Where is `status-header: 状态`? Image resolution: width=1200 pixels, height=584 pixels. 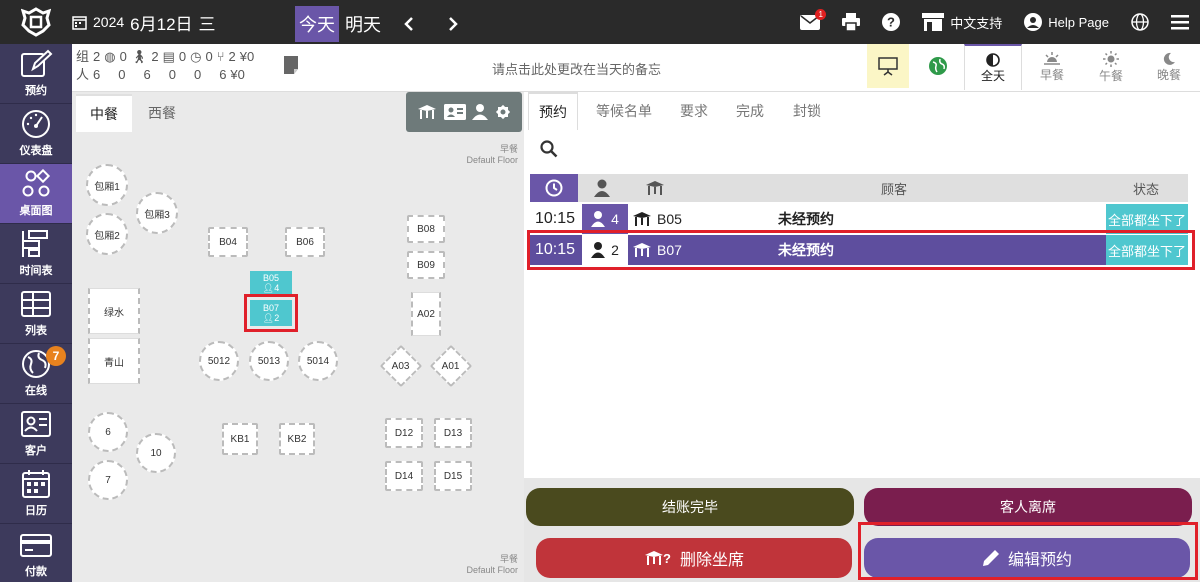
status-header: 状态 is located at coordinates (1146, 188).